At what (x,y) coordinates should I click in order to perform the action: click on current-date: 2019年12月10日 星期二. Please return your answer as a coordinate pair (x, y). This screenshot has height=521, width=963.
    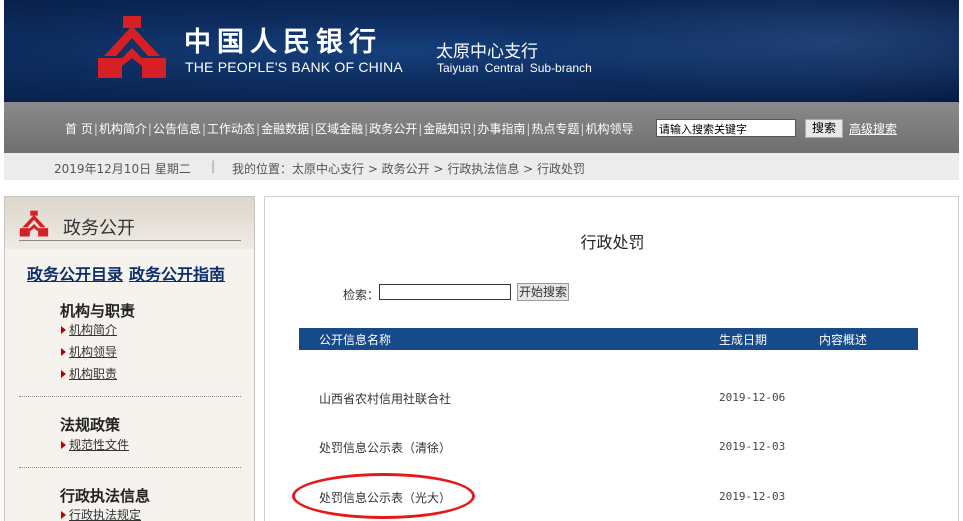
    Looking at the image, I should click on (122, 169).